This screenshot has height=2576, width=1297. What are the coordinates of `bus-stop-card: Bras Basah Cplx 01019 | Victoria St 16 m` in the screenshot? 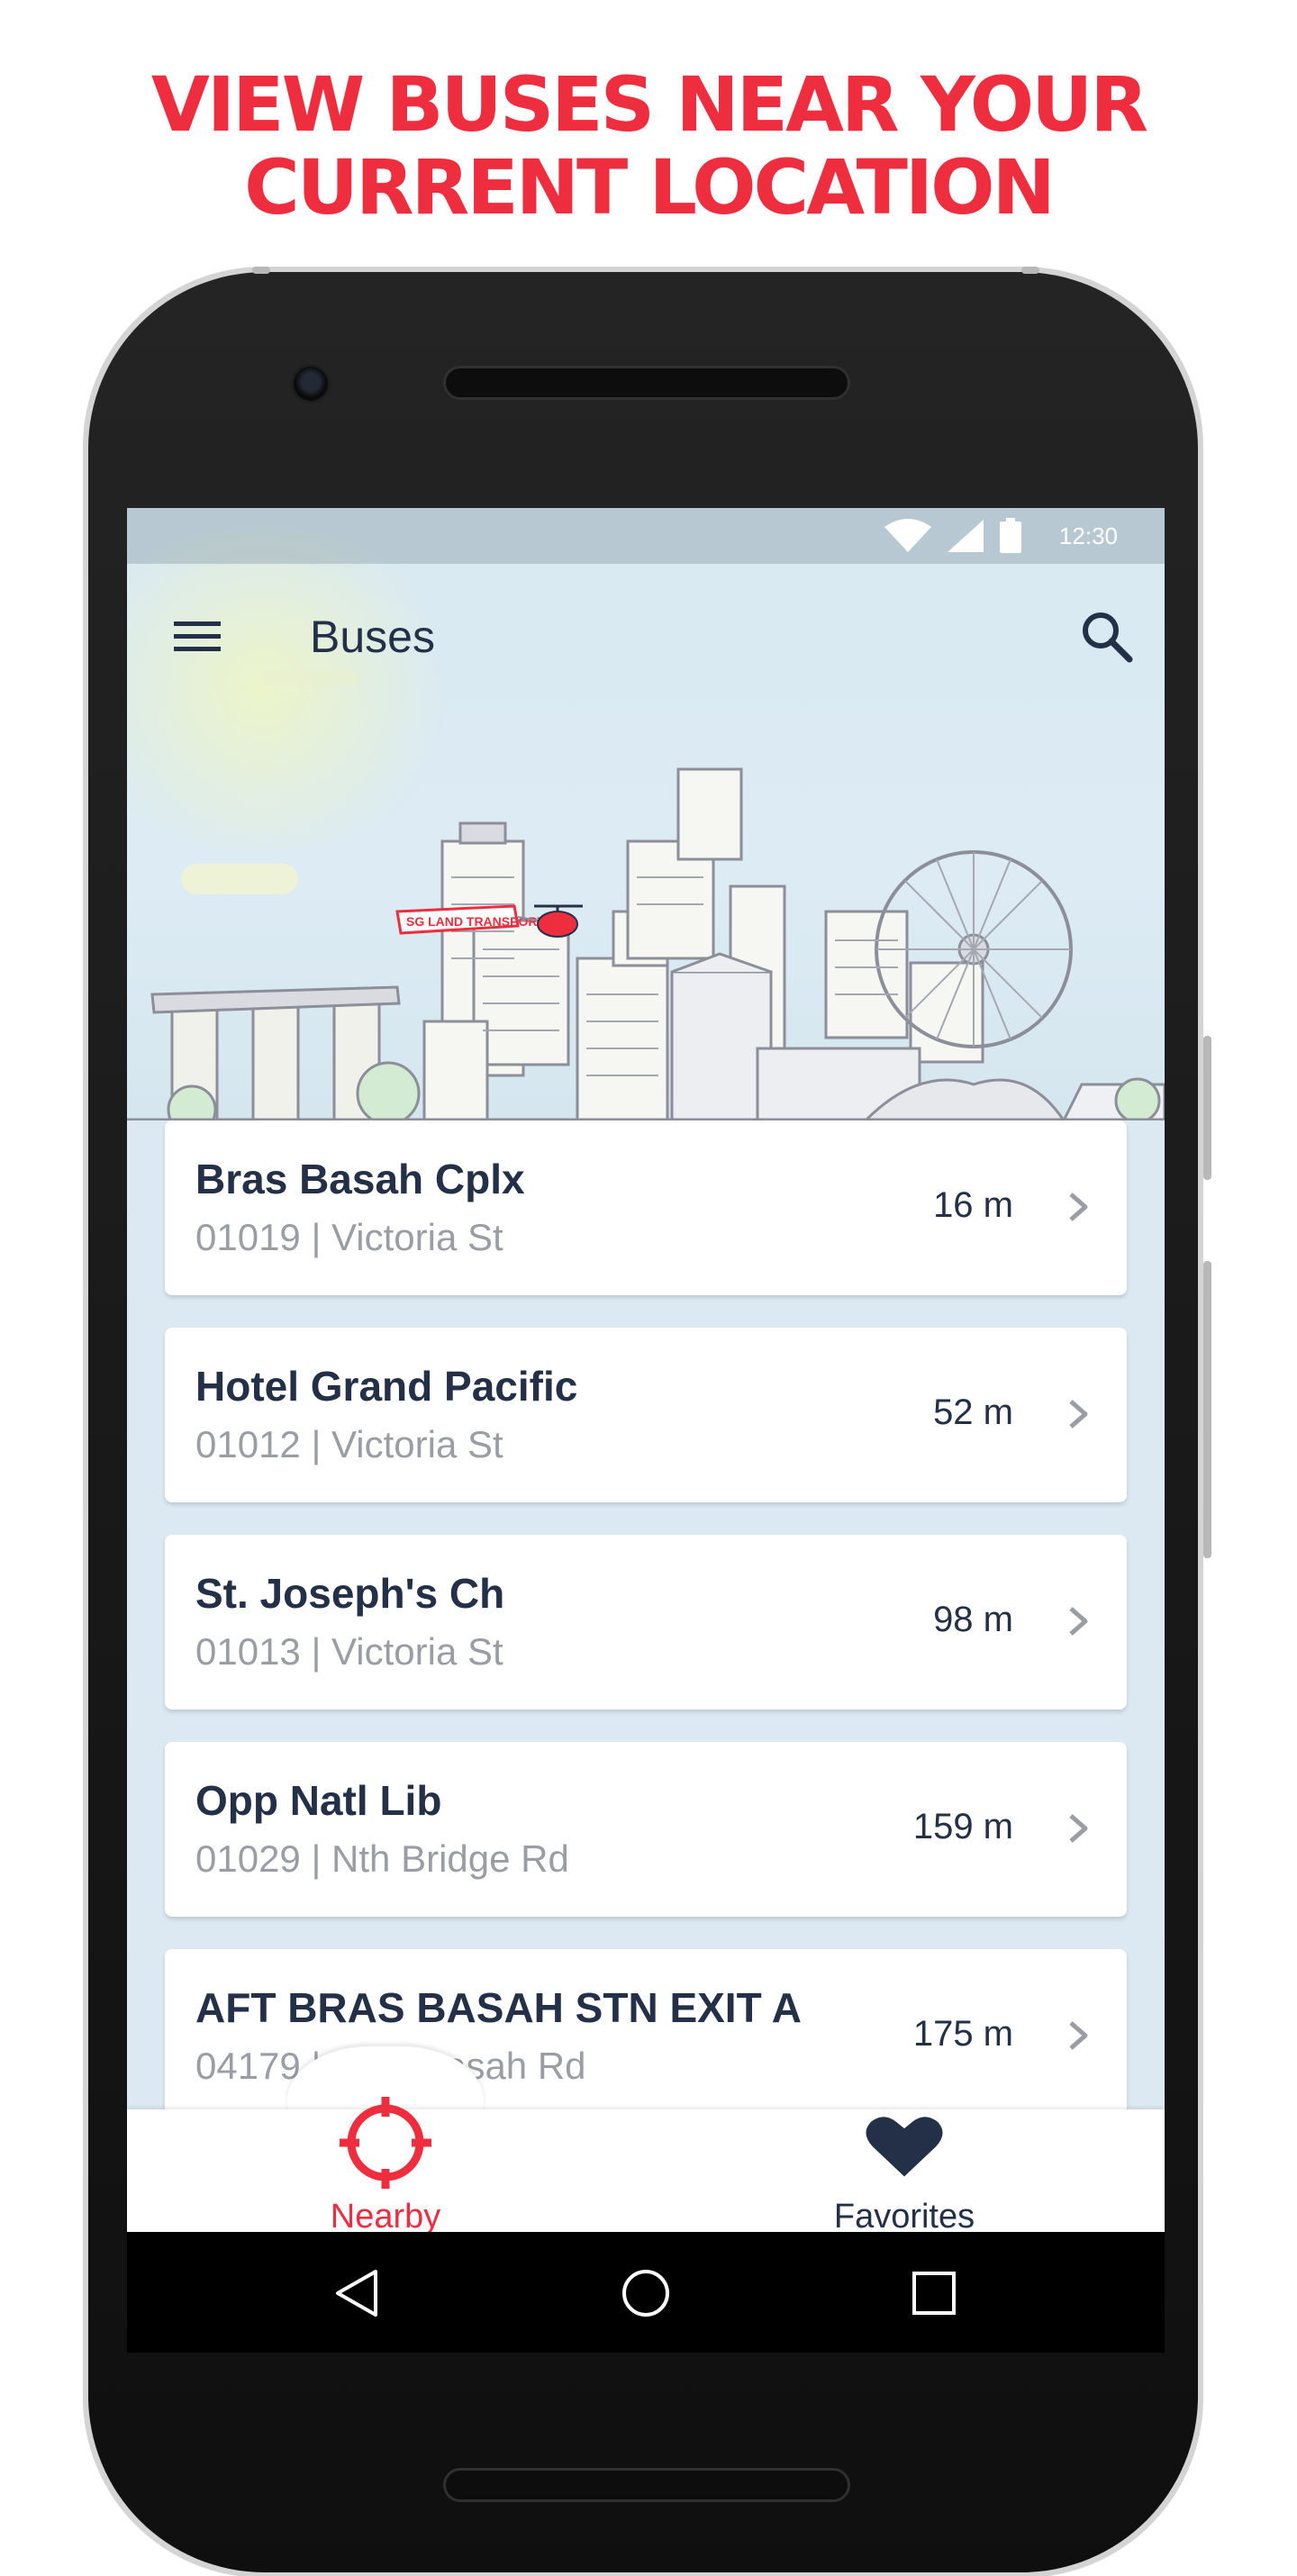 It's located at (646, 1207).